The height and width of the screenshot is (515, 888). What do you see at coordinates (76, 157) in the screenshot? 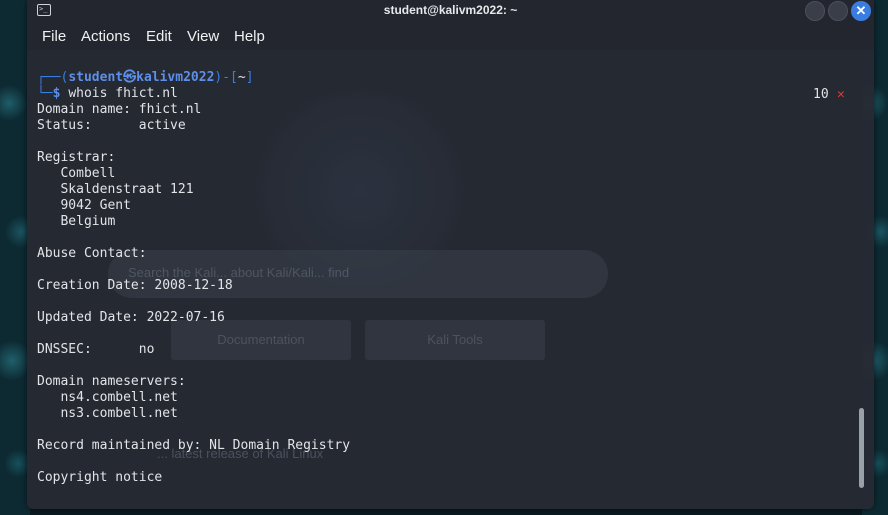
I see `output-line: Registrar:` at bounding box center [76, 157].